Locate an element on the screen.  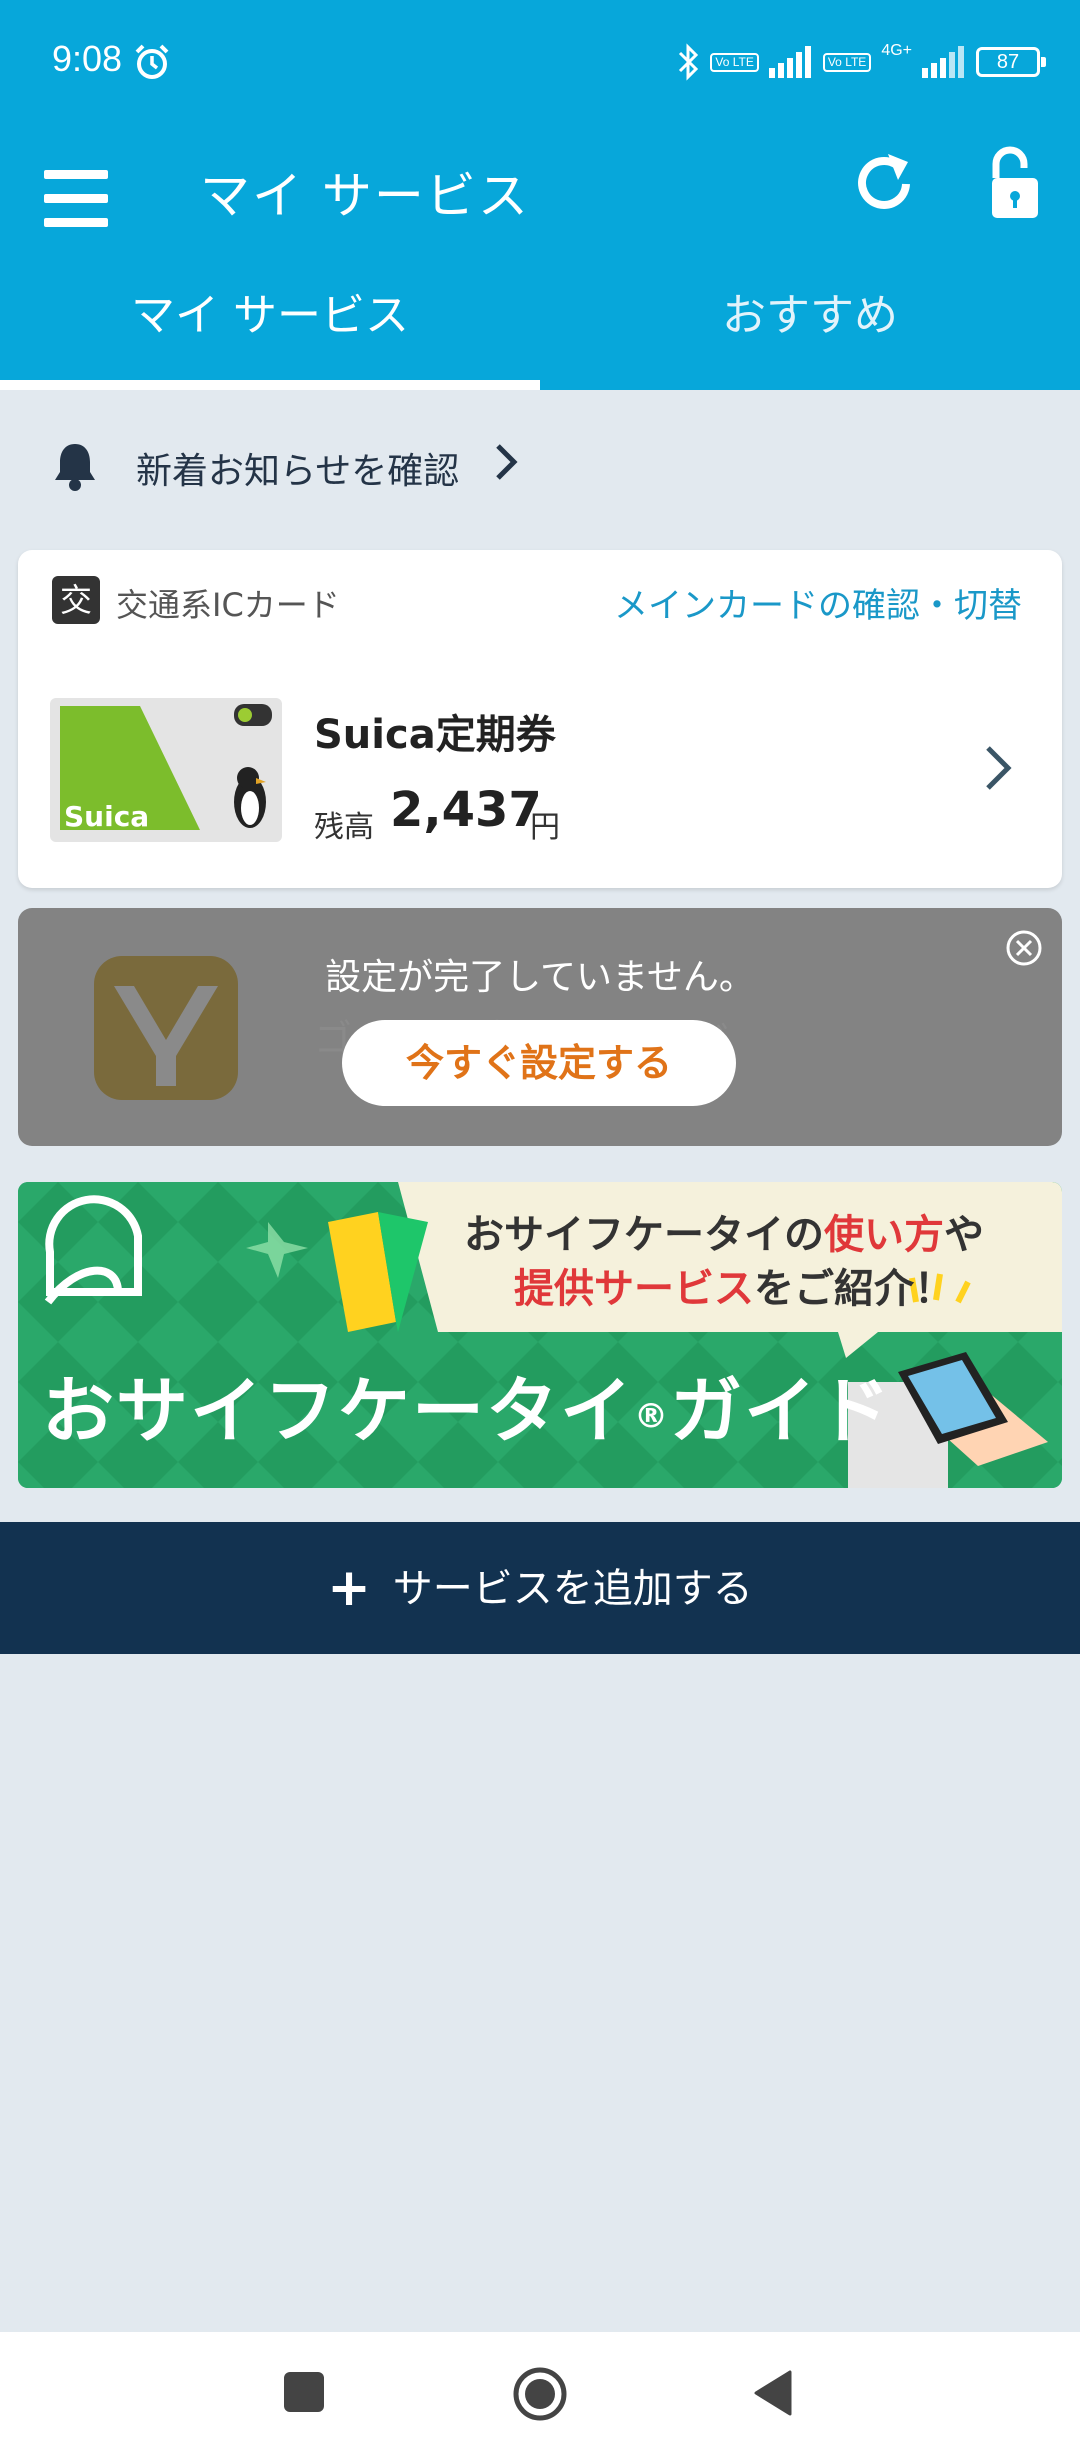
setup-incomplete-card: ゴールドポイントカード 設定が完了していません。 今すぐ設定する is located at coordinates (540, 1027).